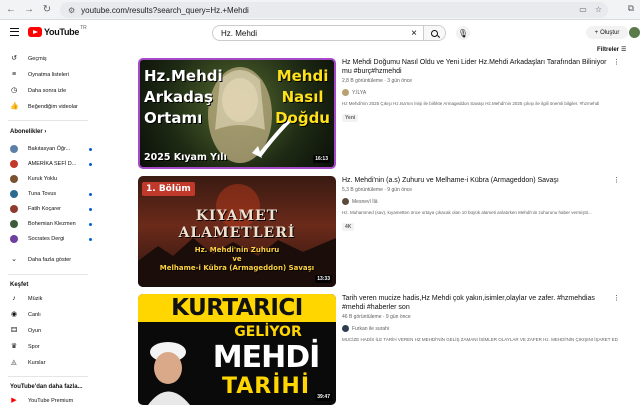 This screenshot has width=640, height=410. I want to click on sidebar-subscription: Bohemian Klezmen, so click(48, 224).